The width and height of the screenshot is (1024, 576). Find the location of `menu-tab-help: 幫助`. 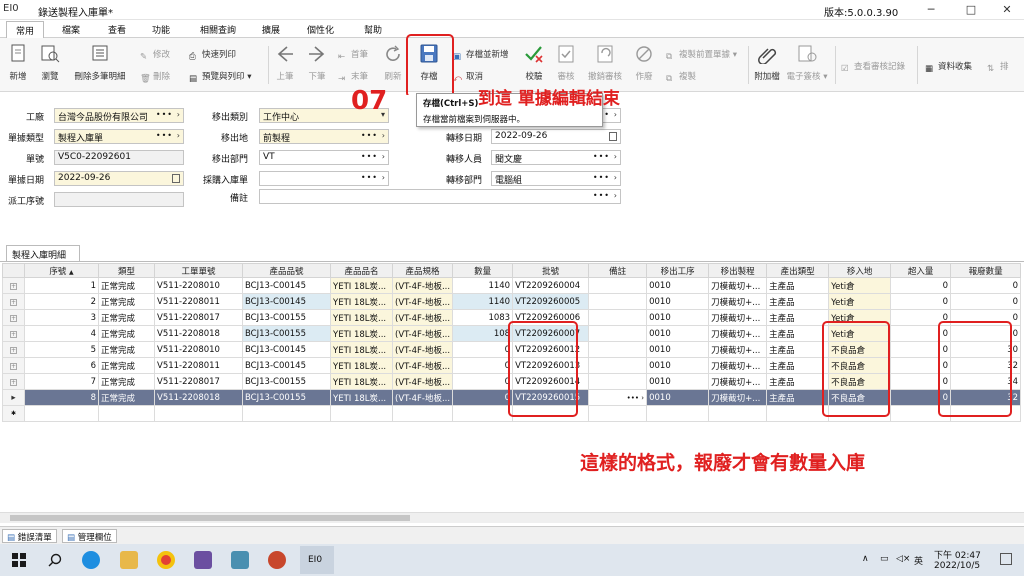

menu-tab-help: 幫助 is located at coordinates (373, 29).